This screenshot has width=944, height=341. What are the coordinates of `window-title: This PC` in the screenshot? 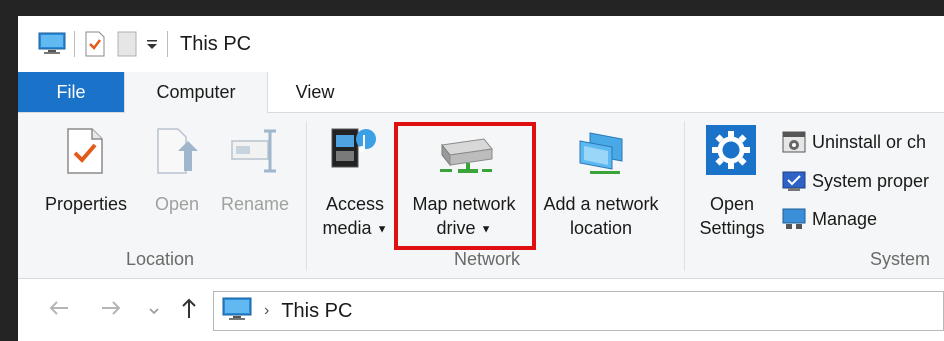 It's located at (216, 43).